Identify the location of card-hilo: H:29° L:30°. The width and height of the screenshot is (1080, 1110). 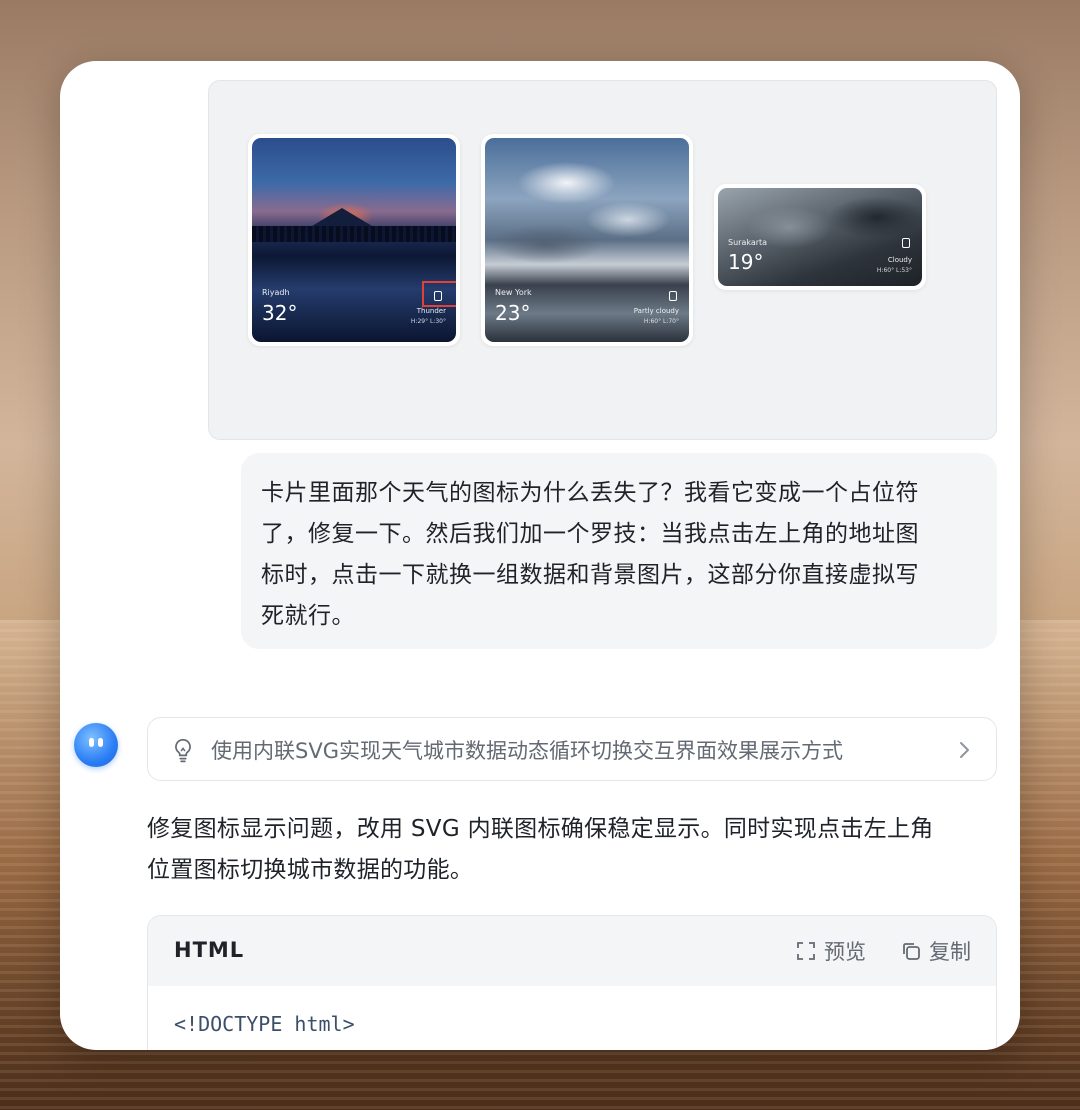
(428, 321).